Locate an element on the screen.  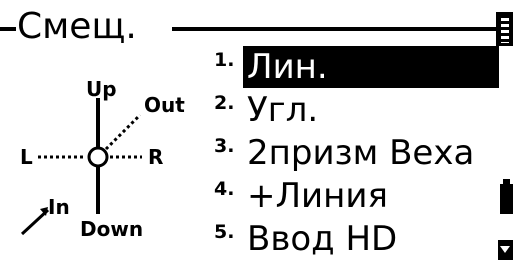
menu-item-line: 1. Лин. is located at coordinates (363, 67).